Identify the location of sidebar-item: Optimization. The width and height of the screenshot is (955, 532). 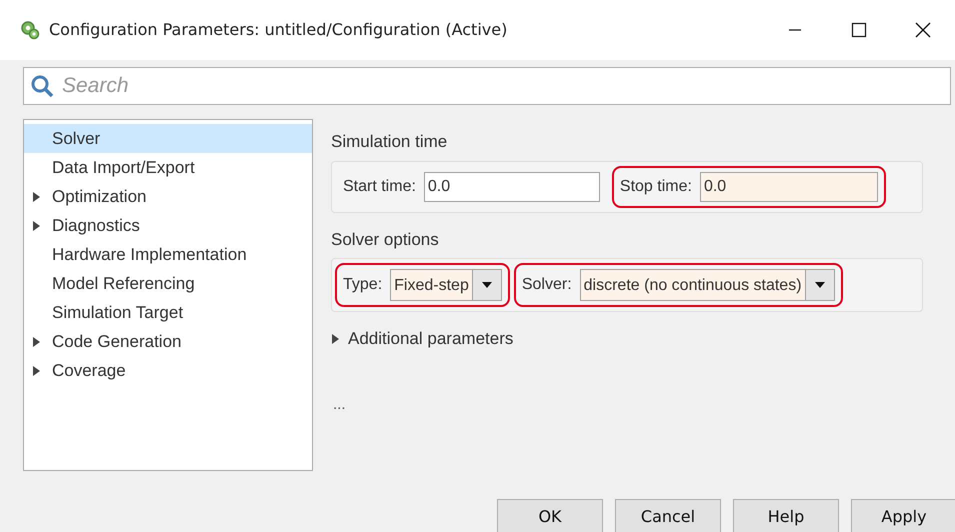
(168, 196).